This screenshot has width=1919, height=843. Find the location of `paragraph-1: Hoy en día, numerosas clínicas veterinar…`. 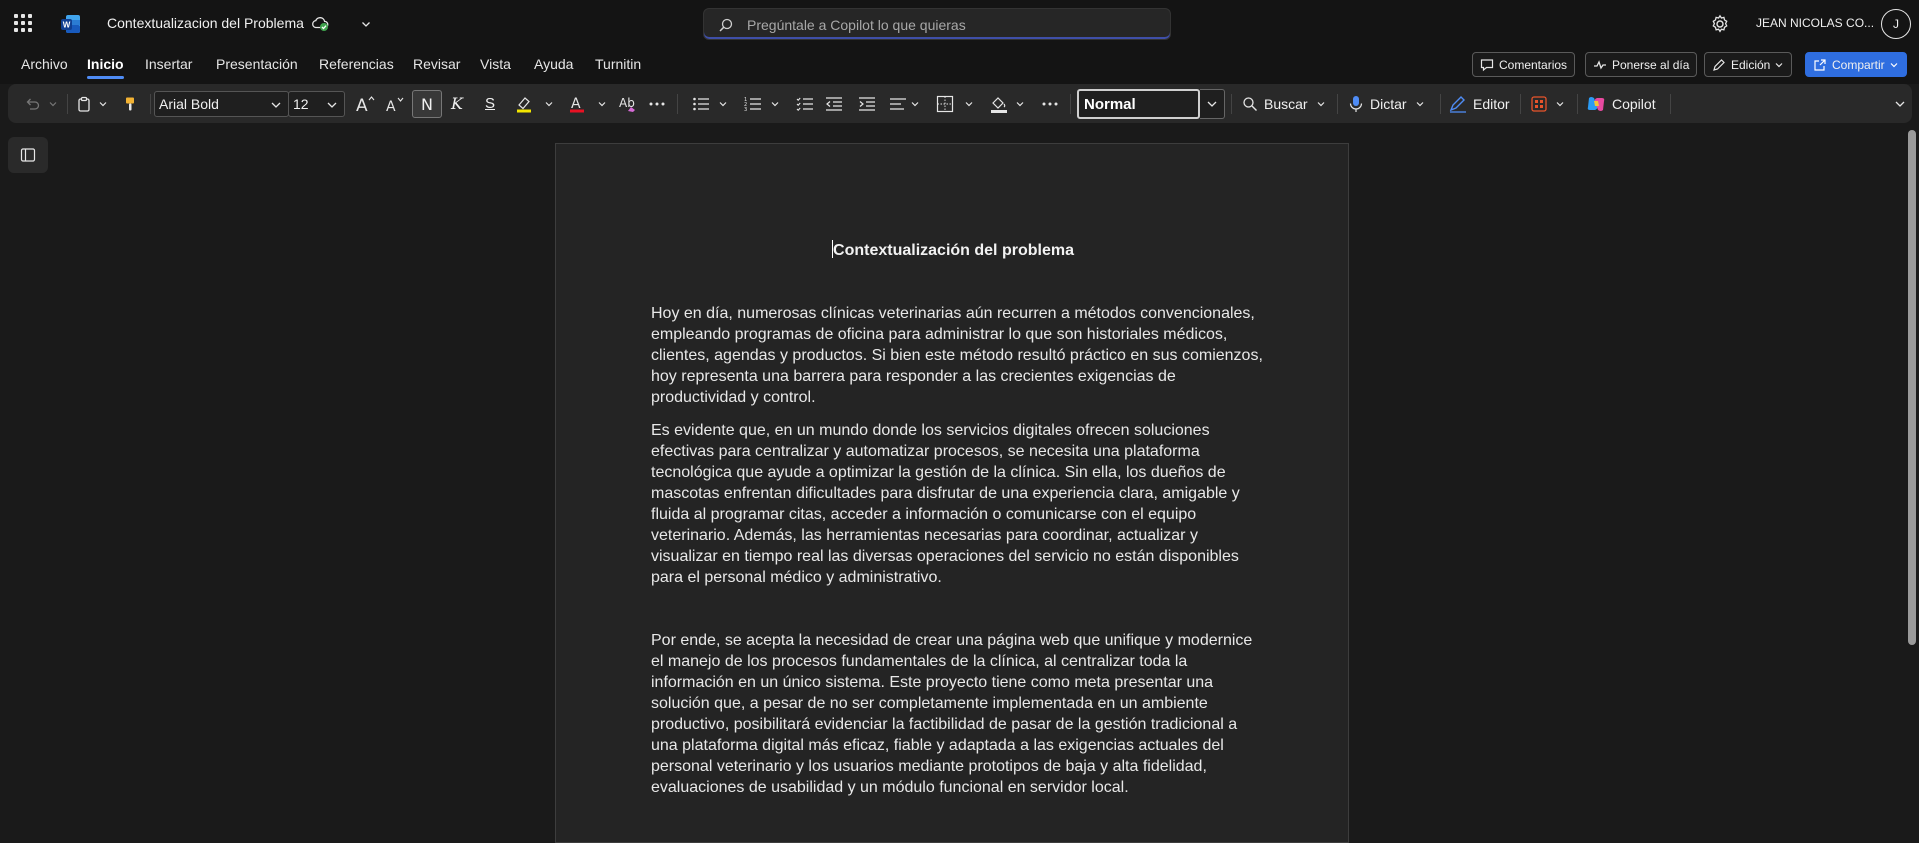

paragraph-1: Hoy en día, numerosas clínicas veterinar… is located at coordinates (957, 355).